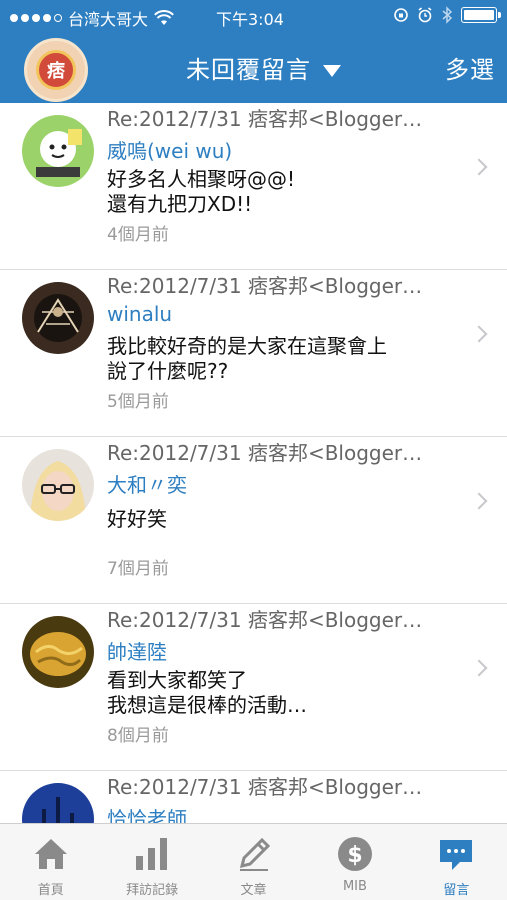 This screenshot has height=900, width=507. Describe the element at coordinates (247, 358) in the screenshot. I see `message-body: 我比較好奇的是大家在這聚會上 說了什麼呢??` at that location.